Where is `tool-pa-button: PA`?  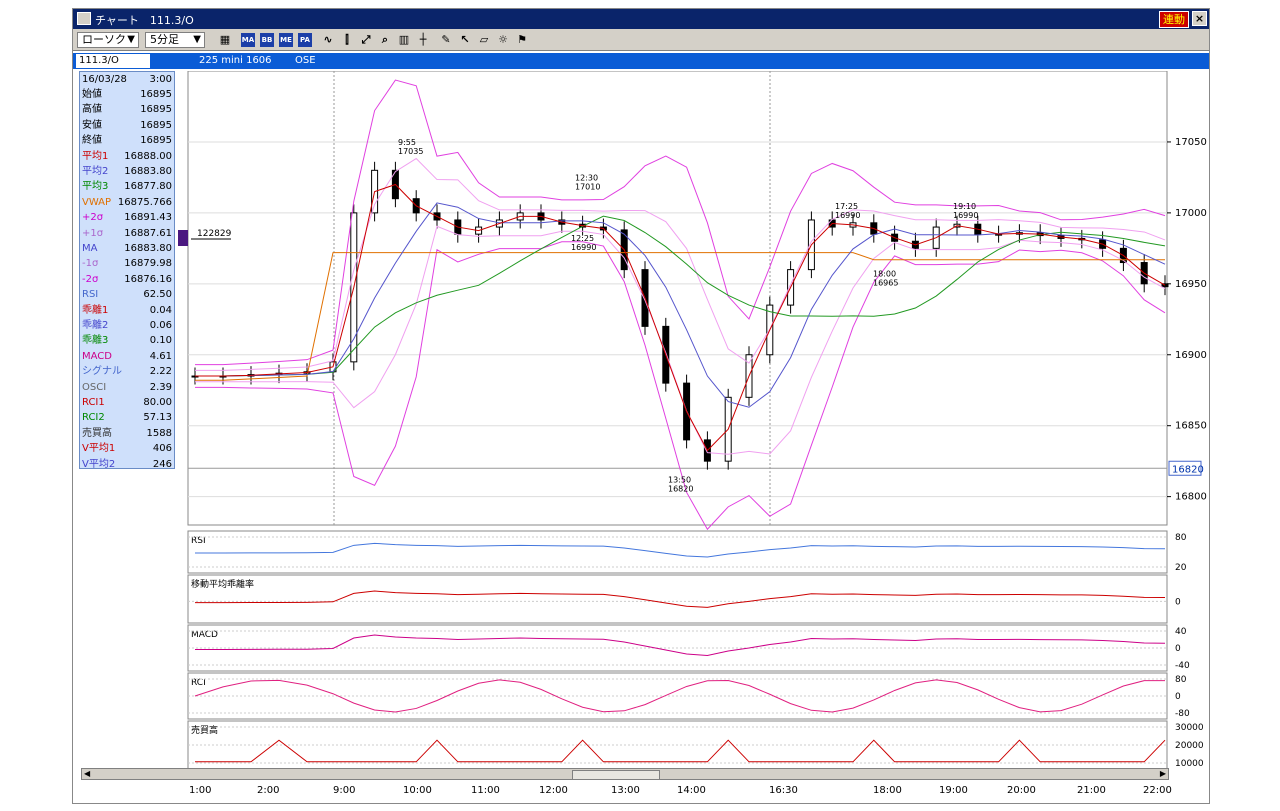 tool-pa-button: PA is located at coordinates (305, 40).